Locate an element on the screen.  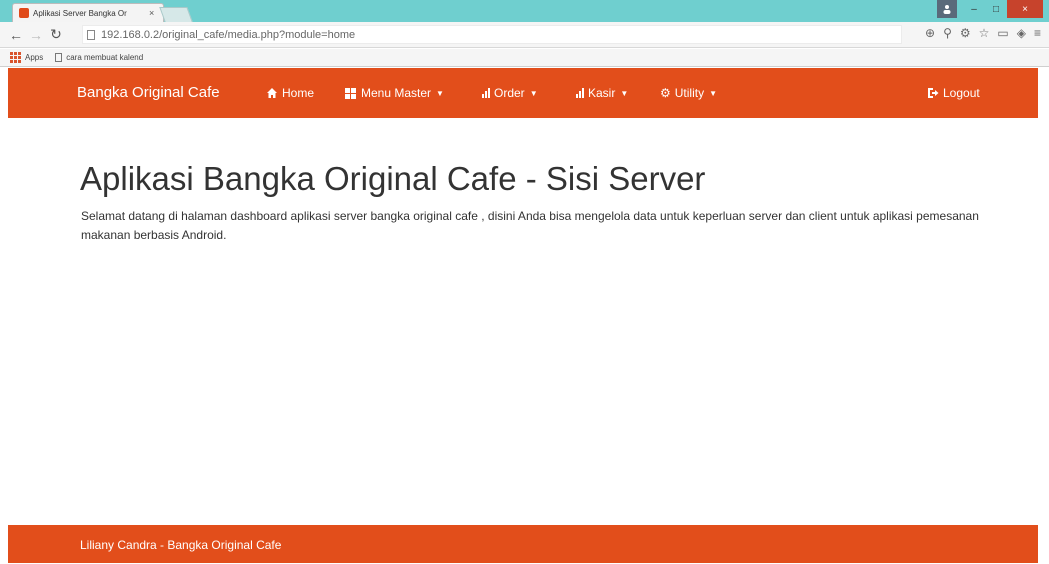
nav-item-menu-master: Menu Master ▼ is located at coordinates (394, 93).